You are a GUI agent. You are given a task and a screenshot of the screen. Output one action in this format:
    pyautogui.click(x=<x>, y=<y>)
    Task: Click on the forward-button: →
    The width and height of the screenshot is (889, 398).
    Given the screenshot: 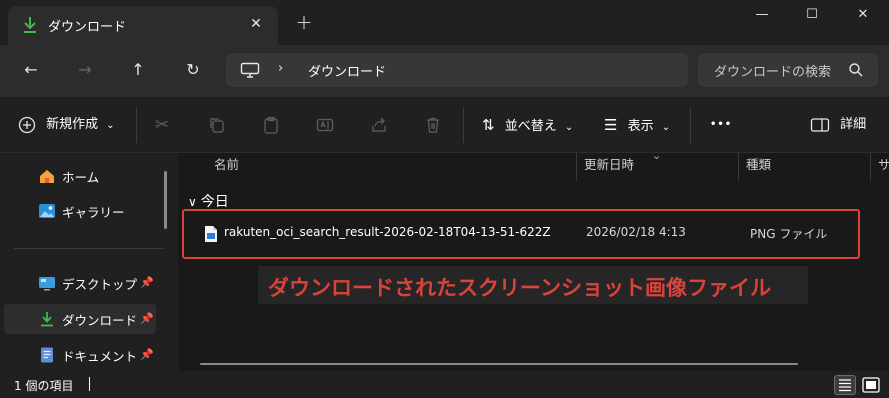 What is the action you would take?
    pyautogui.click(x=85, y=70)
    